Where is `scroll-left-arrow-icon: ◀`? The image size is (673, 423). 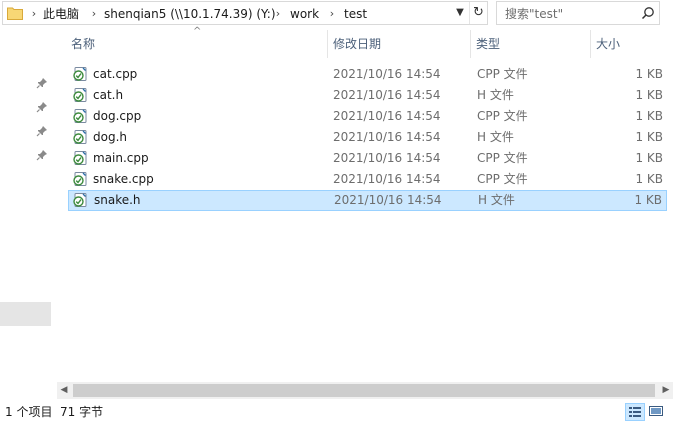 scroll-left-arrow-icon: ◀ is located at coordinates (64, 390).